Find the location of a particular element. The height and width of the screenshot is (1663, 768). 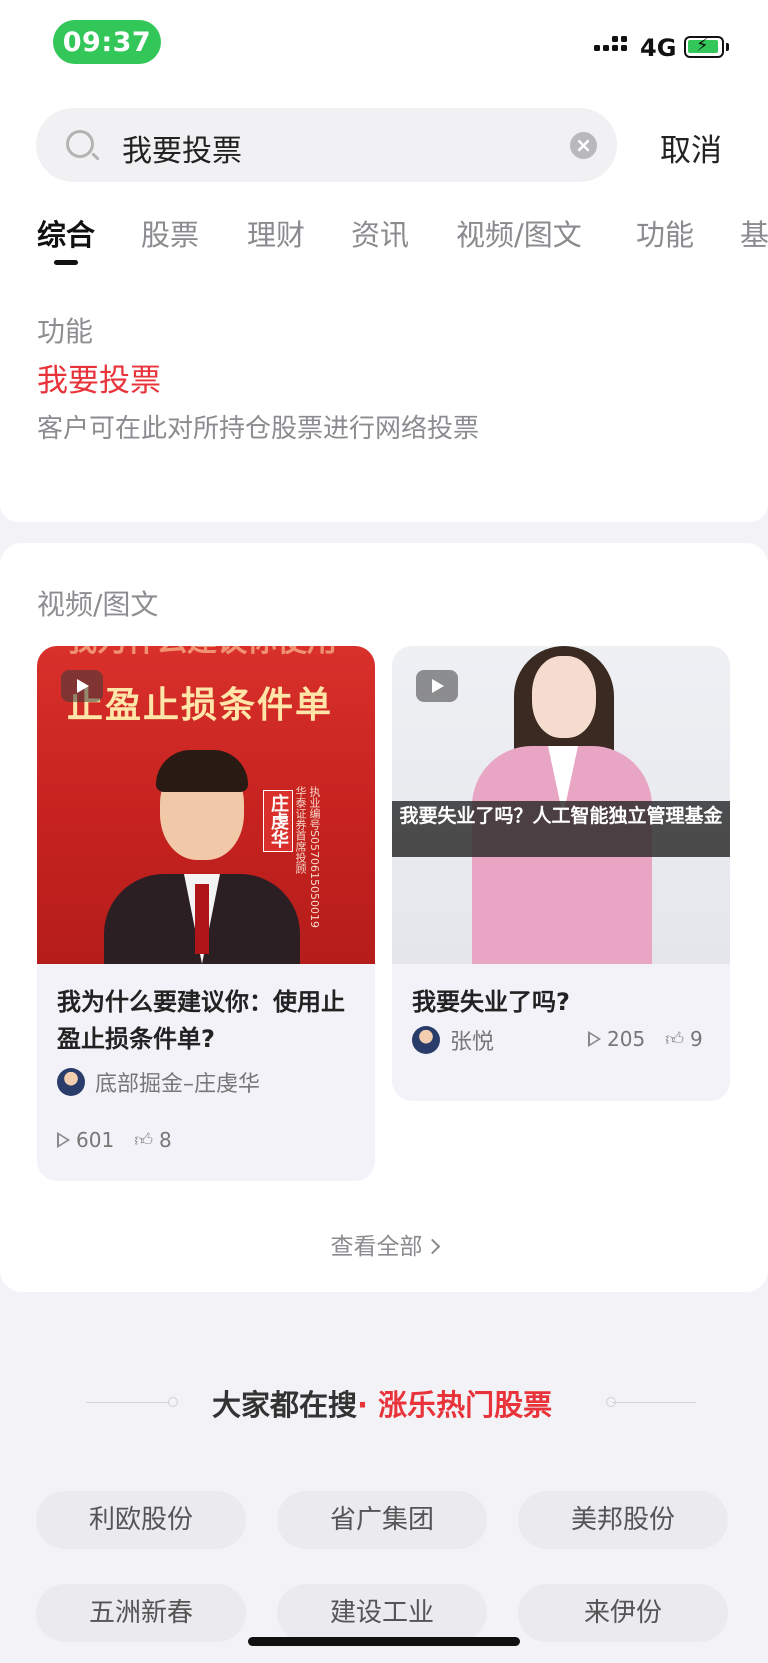

function-section-heading: 功能 is located at coordinates (65, 331).